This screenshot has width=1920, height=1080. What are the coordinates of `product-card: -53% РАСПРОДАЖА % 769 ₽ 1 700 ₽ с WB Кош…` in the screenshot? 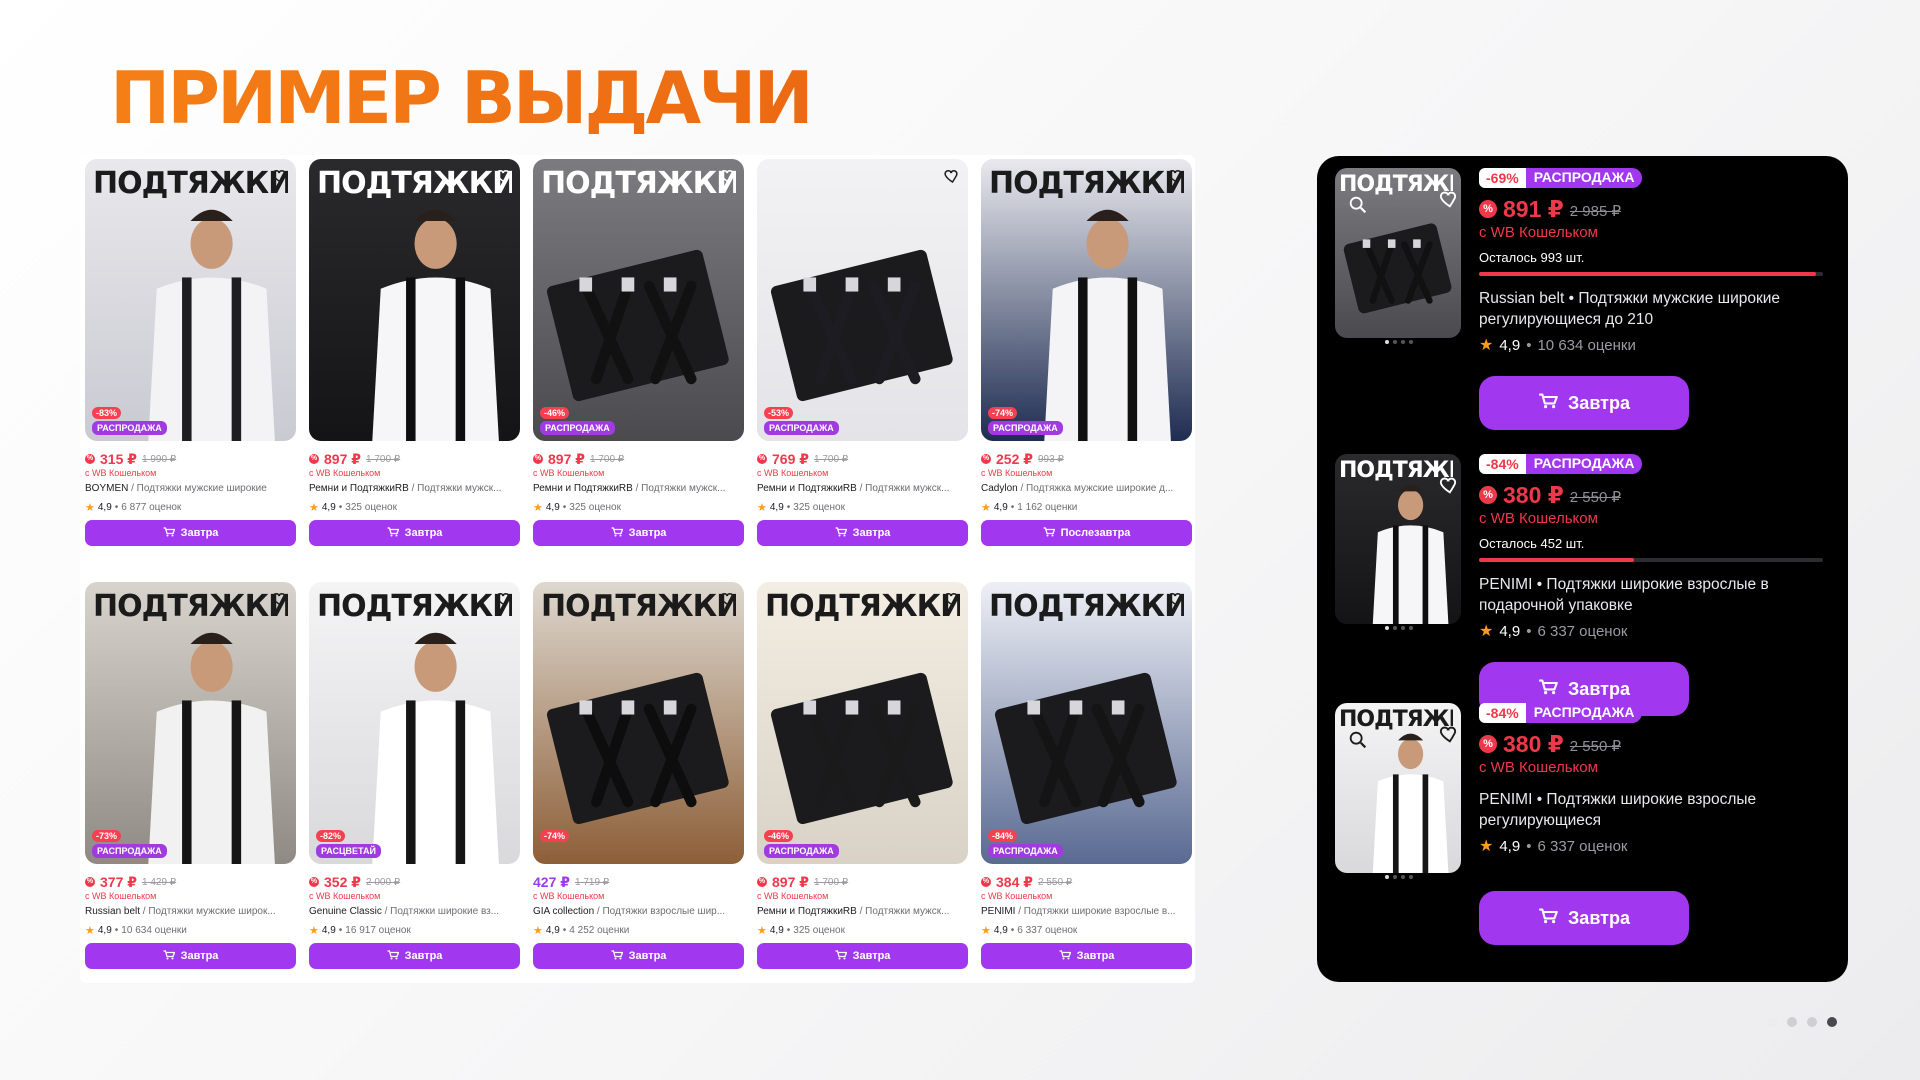 It's located at (862, 364).